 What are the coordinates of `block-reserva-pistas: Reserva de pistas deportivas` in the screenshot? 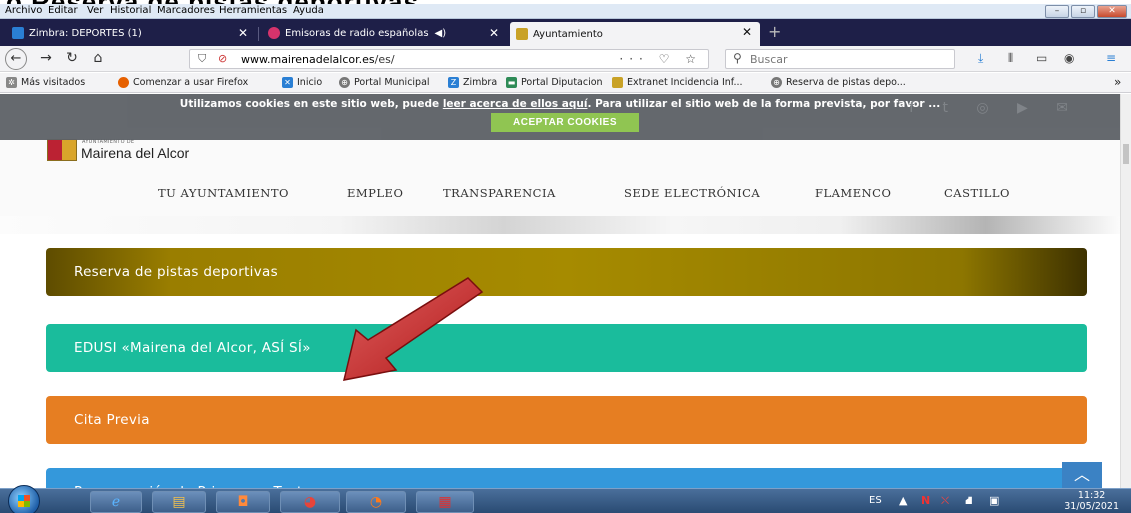 It's located at (566, 272).